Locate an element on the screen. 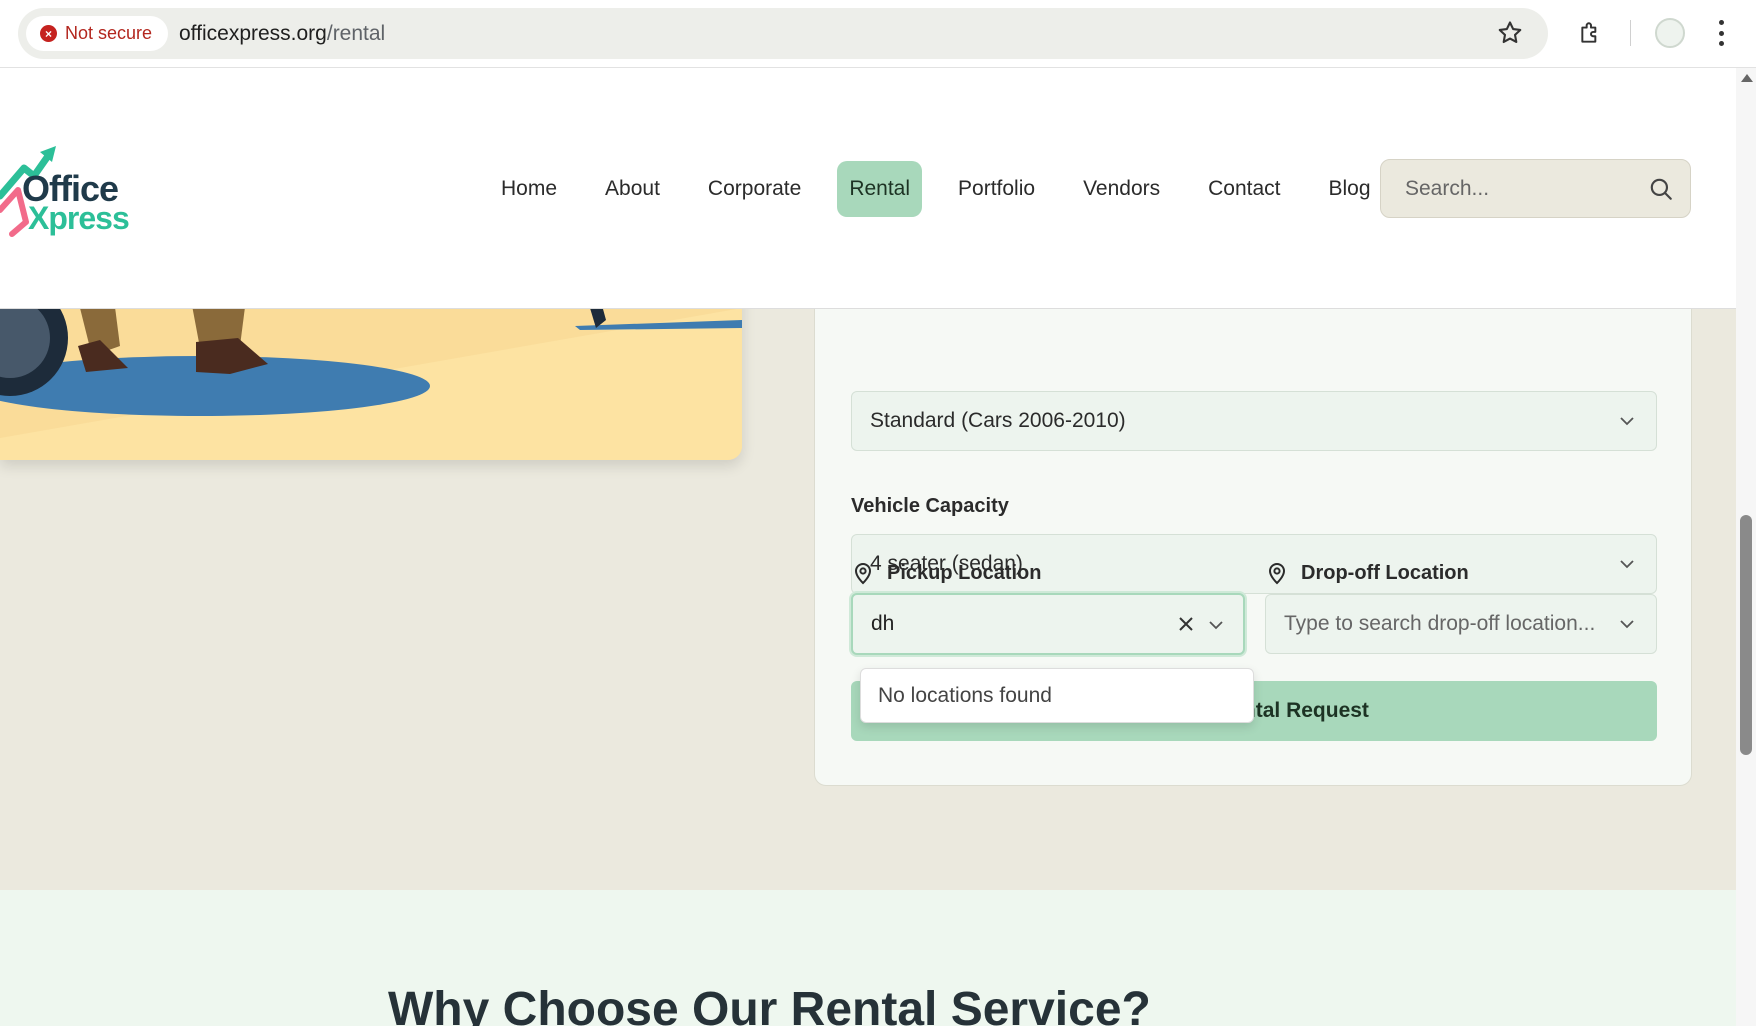 The height and width of the screenshot is (1026, 1756). nav-home: Home is located at coordinates (529, 189).